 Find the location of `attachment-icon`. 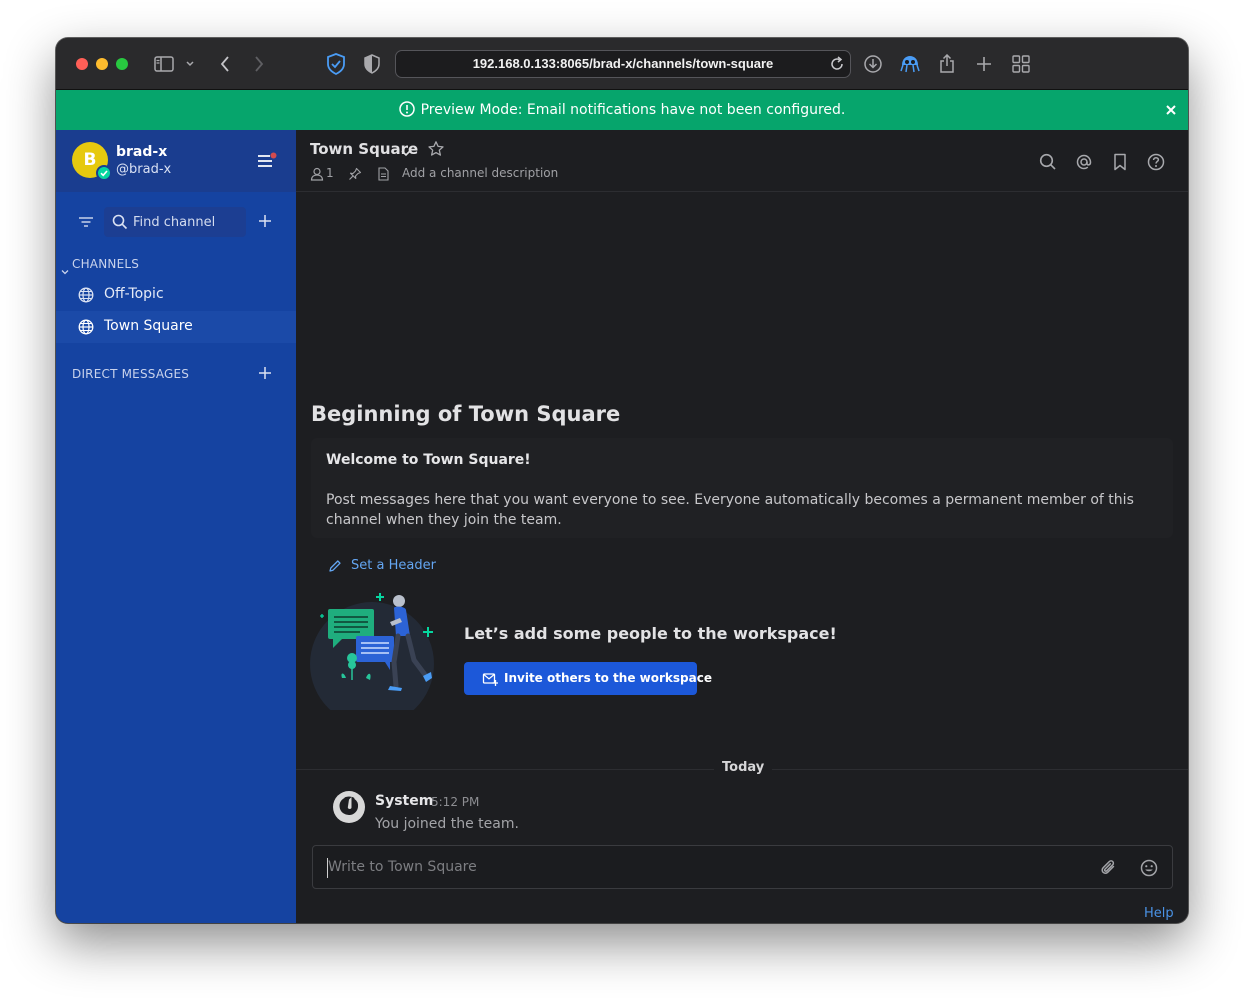

attachment-icon is located at coordinates (1109, 868).